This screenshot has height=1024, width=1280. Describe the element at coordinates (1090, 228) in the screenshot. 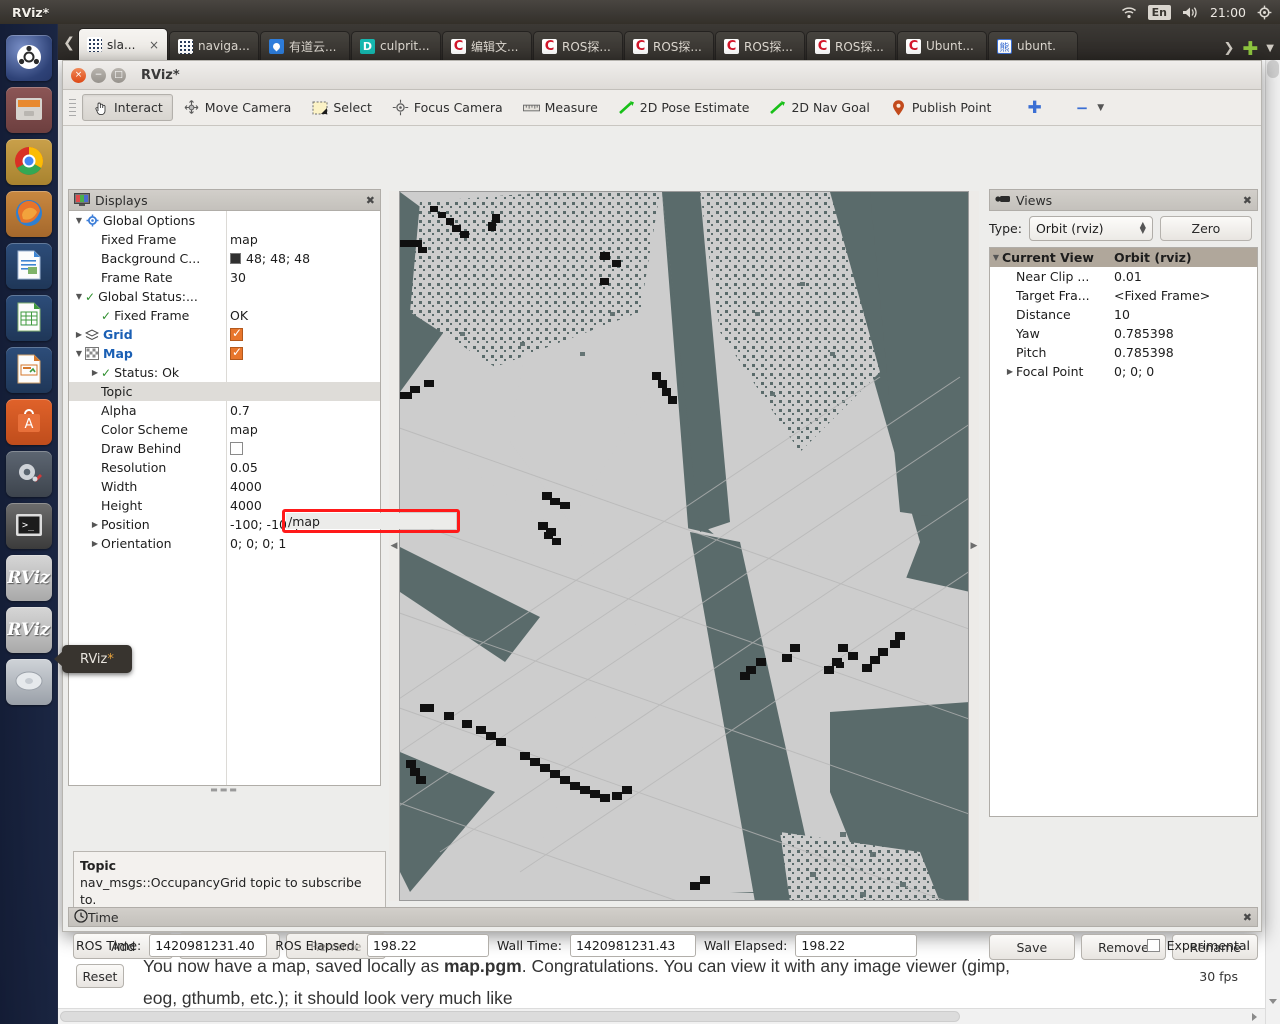

I see `view-type-select: Orbit (rviz) ▲ ▼` at that location.